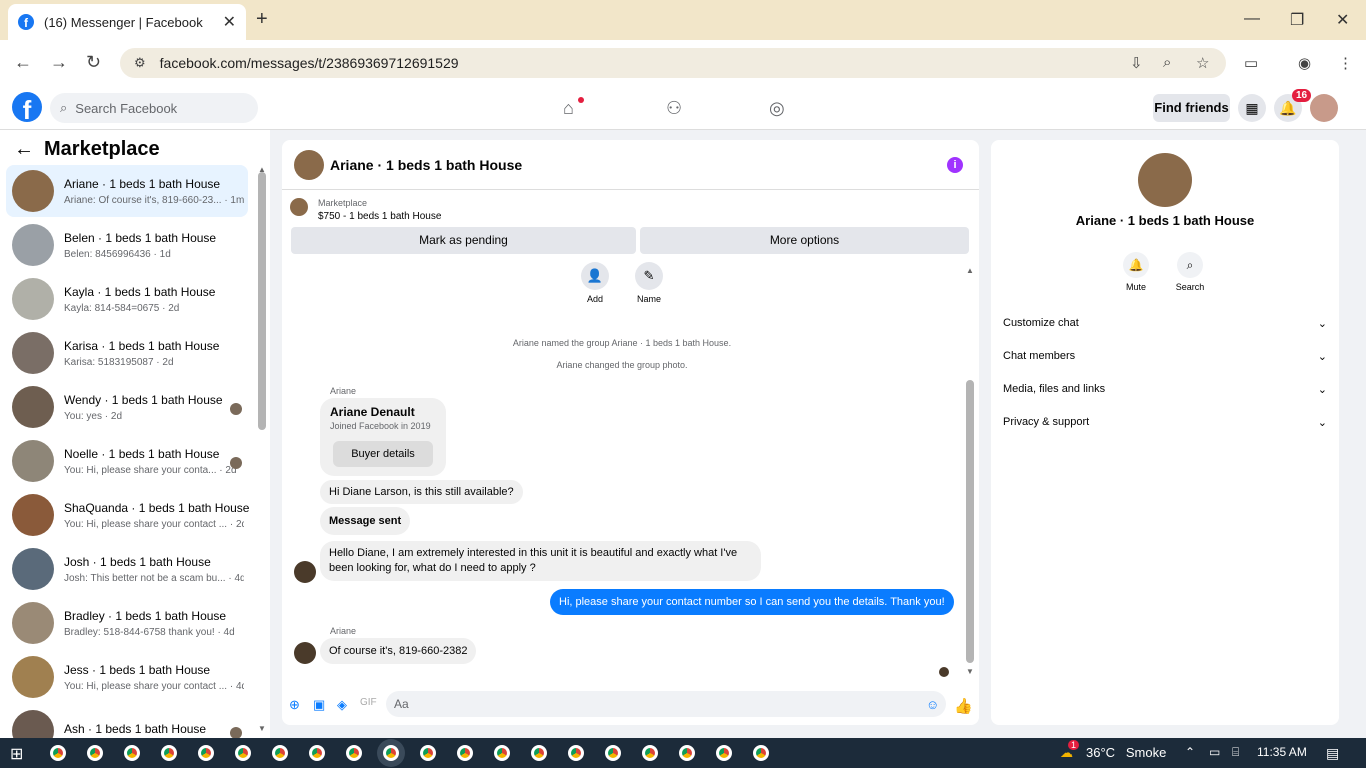  Describe the element at coordinates (1342, 20) in the screenshot. I see `close-window-icon: ✕` at that location.